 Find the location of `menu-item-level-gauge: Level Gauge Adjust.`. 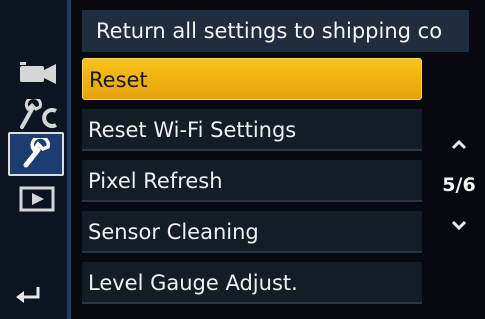

menu-item-level-gauge: Level Gauge Adjust. is located at coordinates (252, 283).